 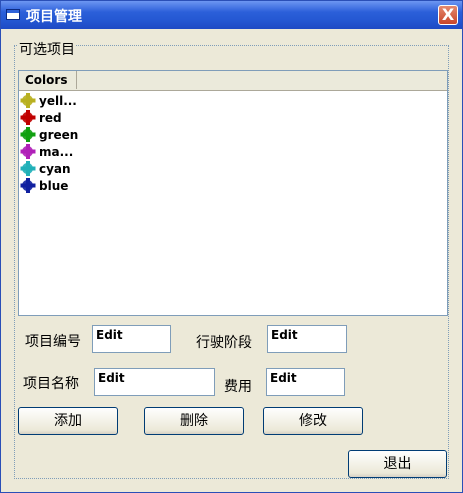 What do you see at coordinates (13, 14) in the screenshot?
I see `window-icon` at bounding box center [13, 14].